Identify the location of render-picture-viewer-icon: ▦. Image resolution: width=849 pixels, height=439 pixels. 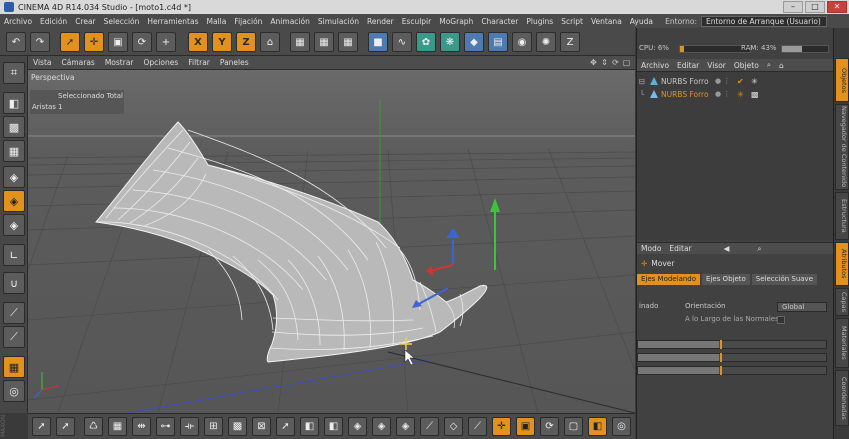
(324, 42).